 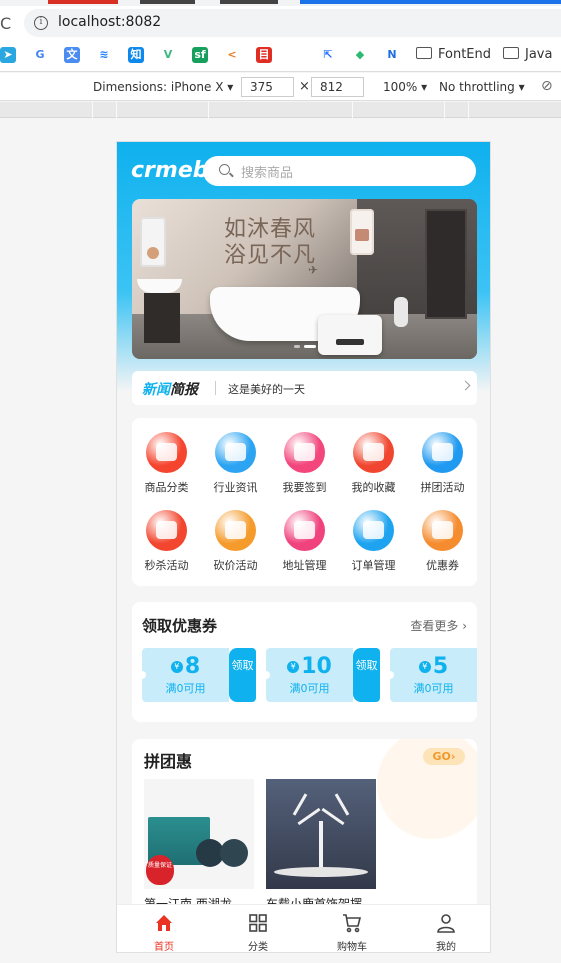 What do you see at coordinates (337, 87) in the screenshot?
I see `device-height-input: 812` at bounding box center [337, 87].